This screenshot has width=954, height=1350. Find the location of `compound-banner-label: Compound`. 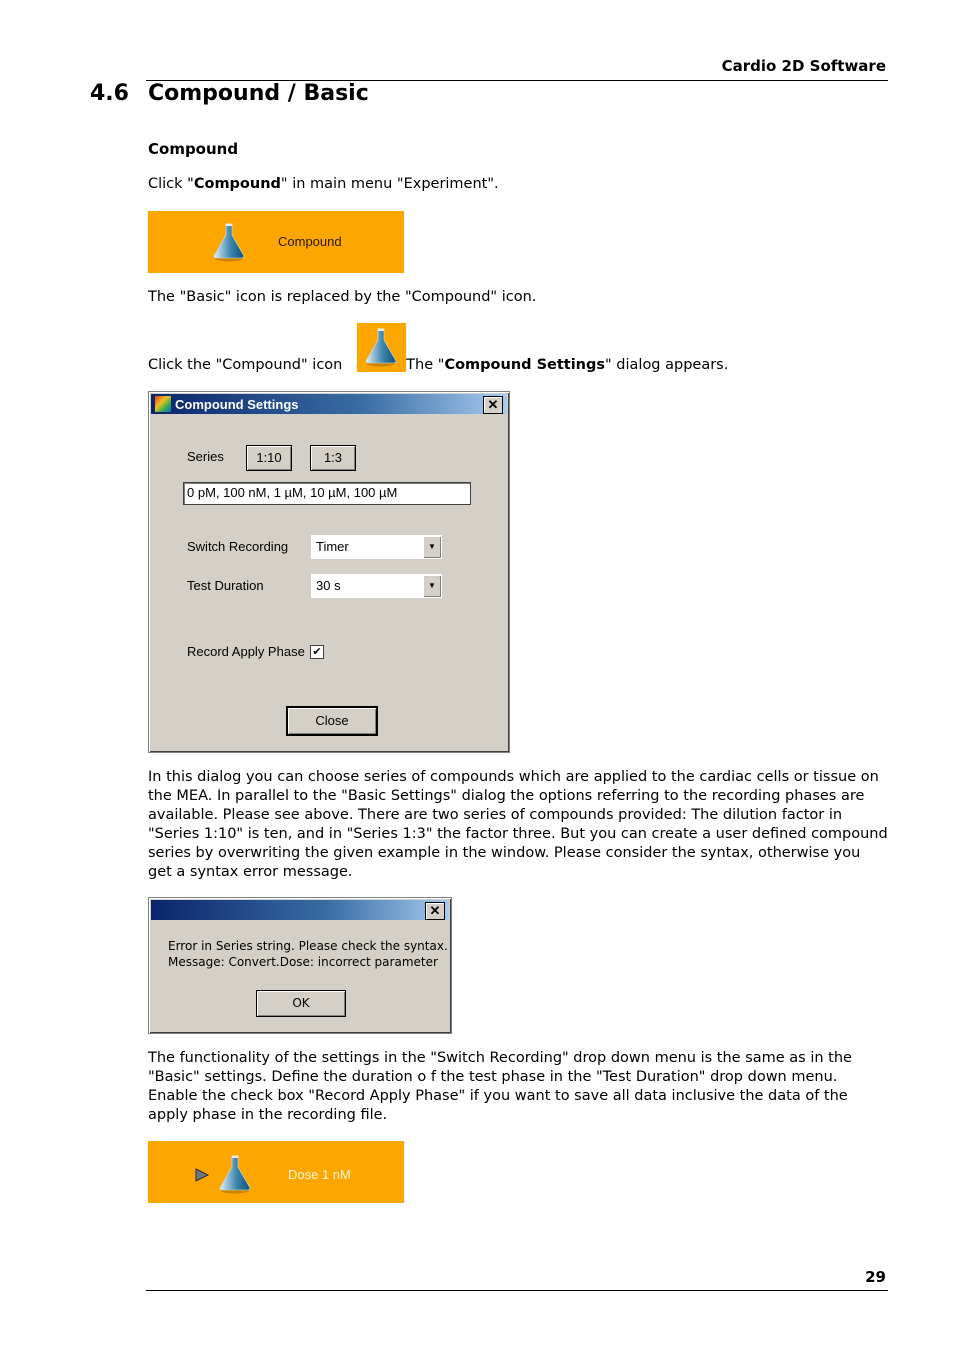

compound-banner-label: Compound is located at coordinates (310, 241).